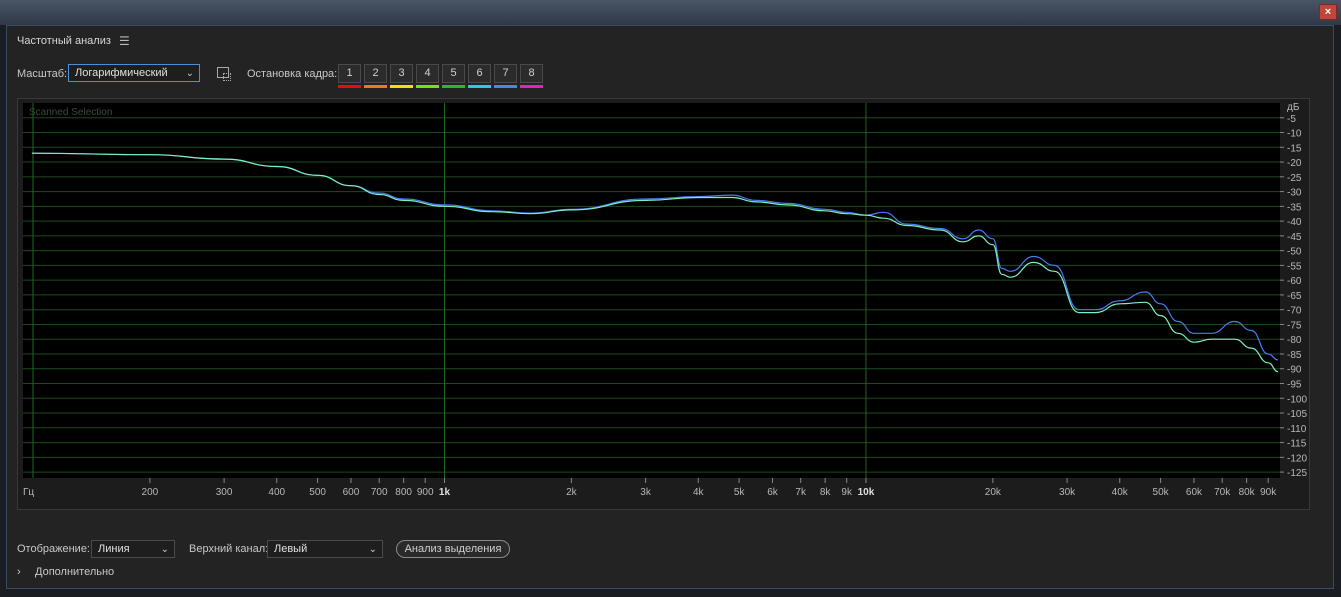  Describe the element at coordinates (1297, 458) in the screenshot. I see `db-tick-label: -120` at that location.